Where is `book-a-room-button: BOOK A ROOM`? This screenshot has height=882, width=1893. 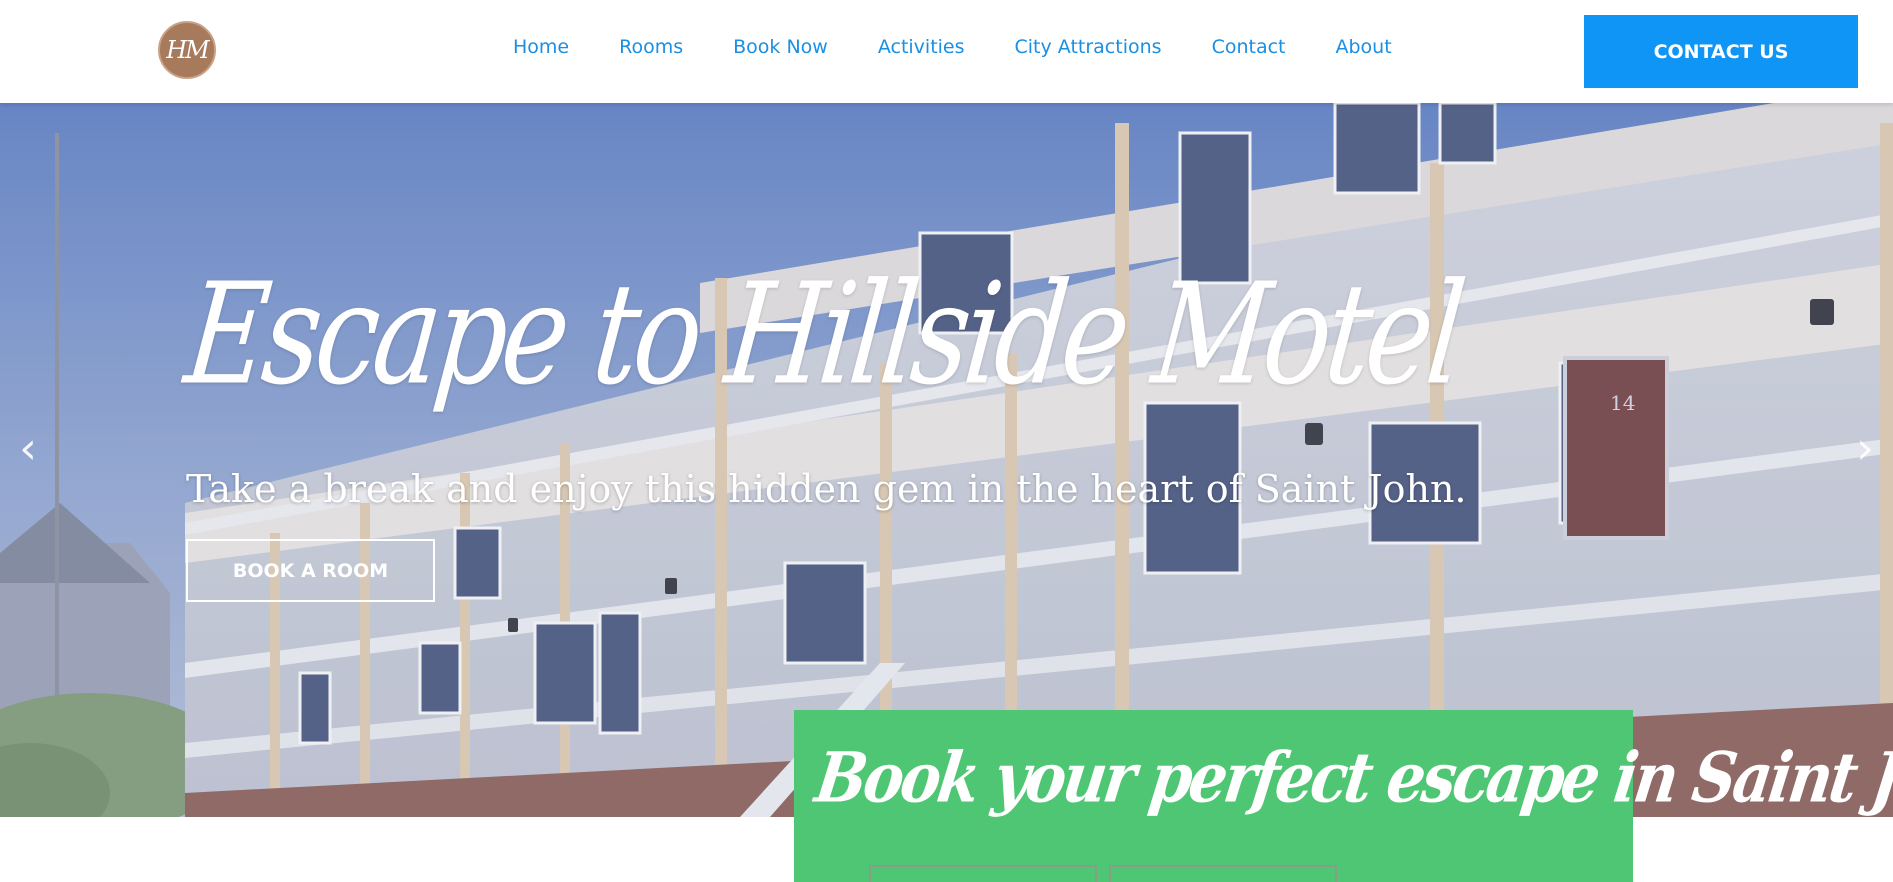
book-a-room-button: BOOK A ROOM is located at coordinates (310, 570).